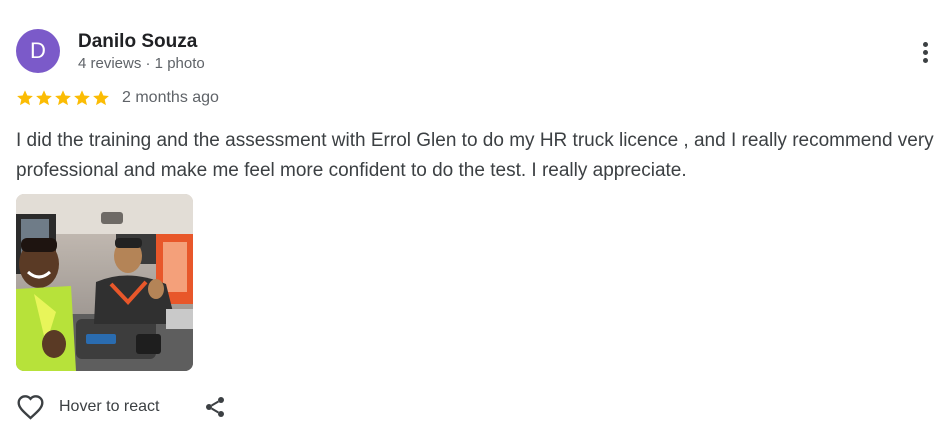 This screenshot has width=952, height=442. Describe the element at coordinates (141, 63) in the screenshot. I see `reviewer-meta: 4 reviews · 1 photo` at that location.